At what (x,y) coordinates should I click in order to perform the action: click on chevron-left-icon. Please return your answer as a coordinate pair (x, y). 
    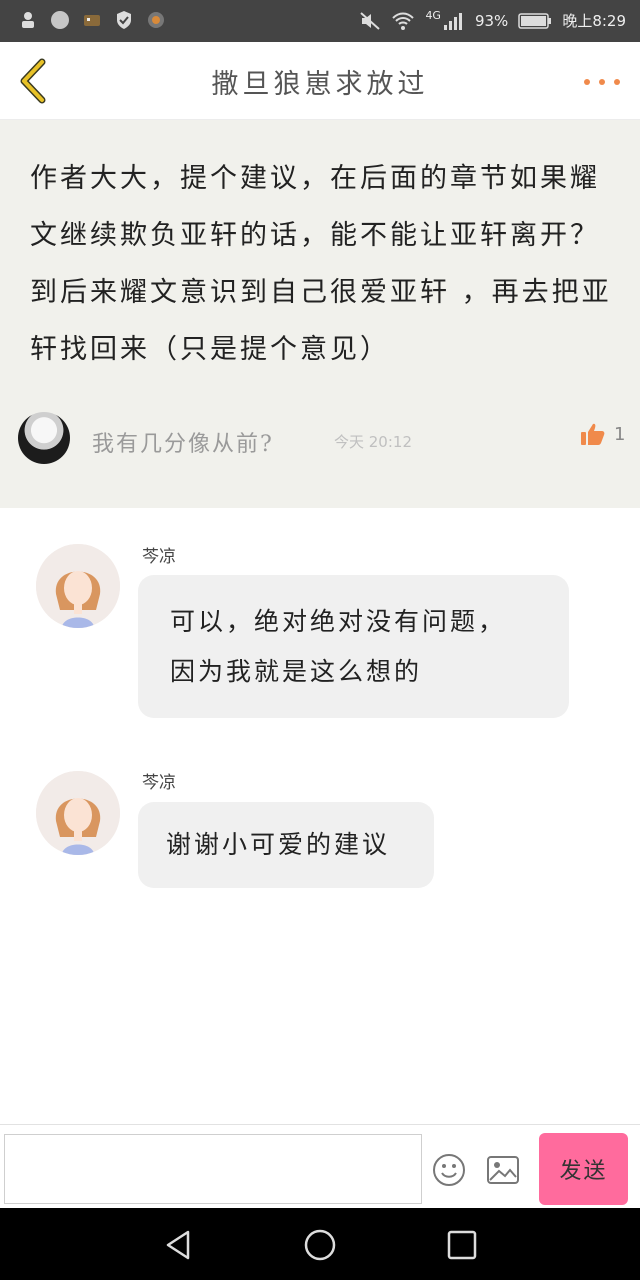
    Looking at the image, I should click on (33, 81).